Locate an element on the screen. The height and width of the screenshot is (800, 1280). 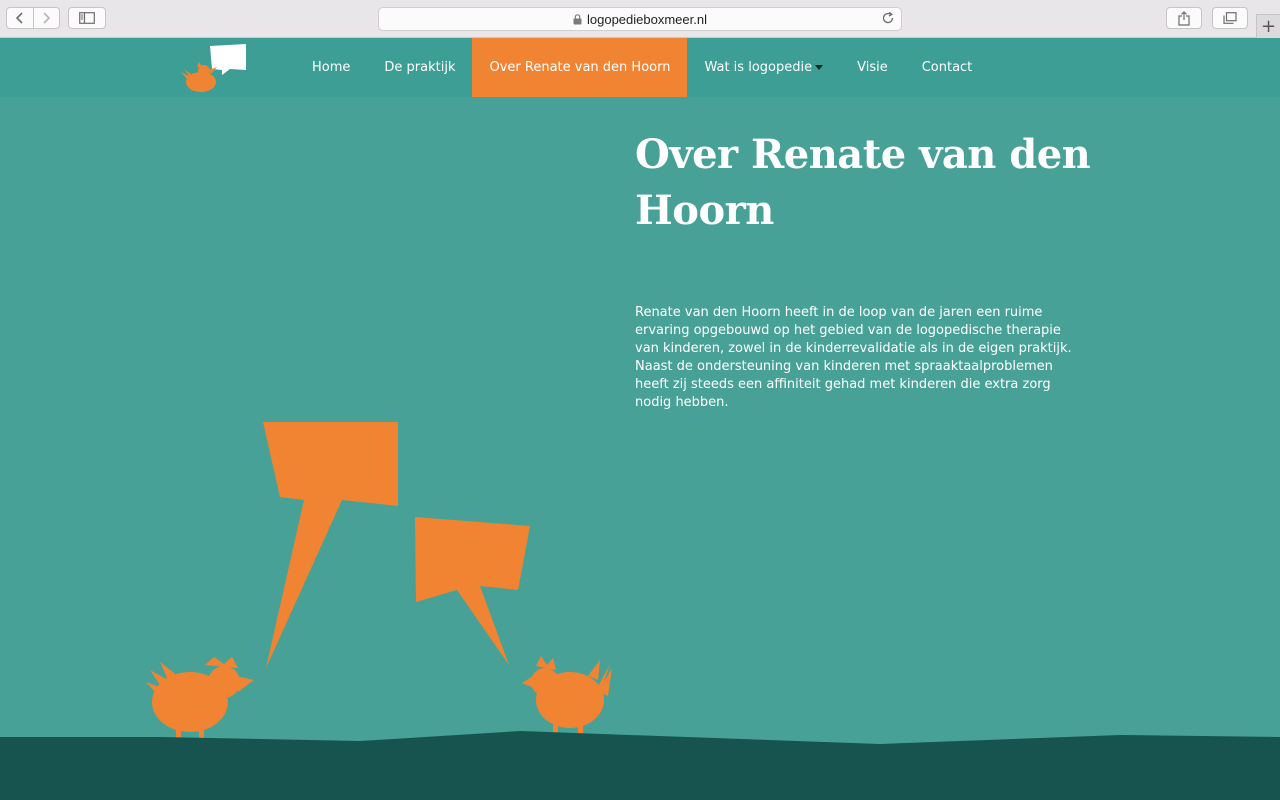
chevron-down-icon is located at coordinates (819, 67).